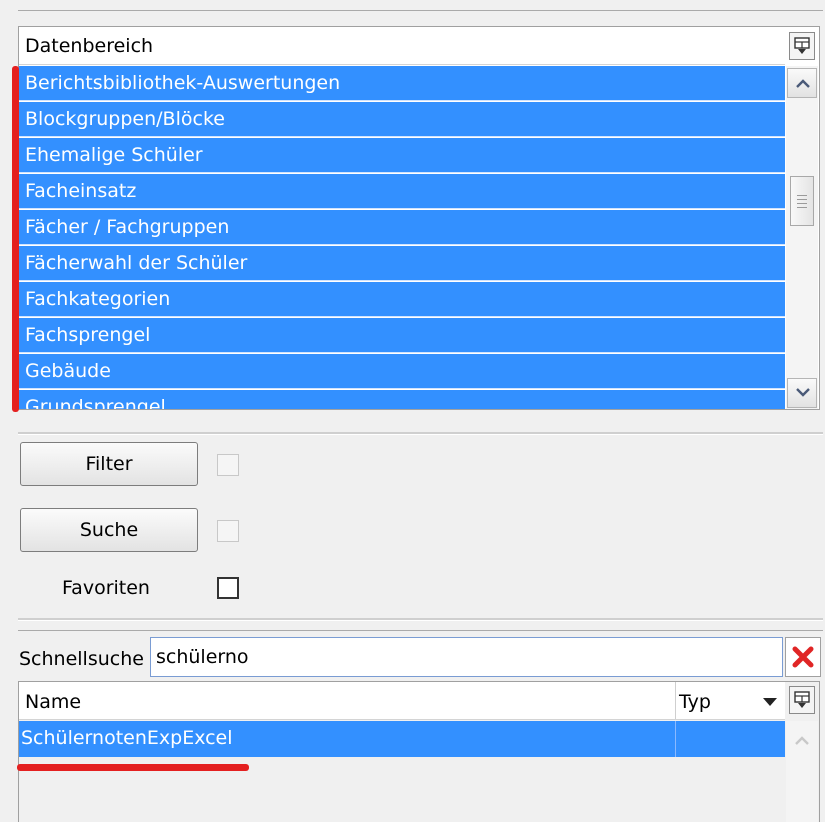 Image resolution: width=825 pixels, height=822 pixels. I want to click on suche-button: Suche, so click(109, 530).